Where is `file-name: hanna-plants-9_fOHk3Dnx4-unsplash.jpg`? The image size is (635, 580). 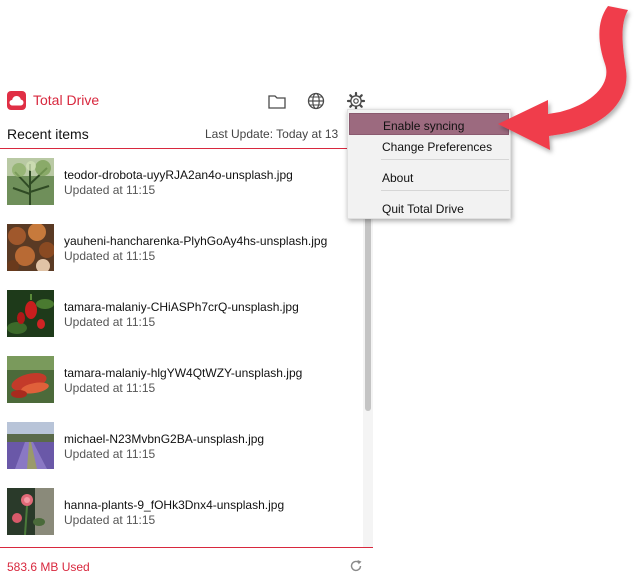
file-name: hanna-plants-9_fOHk3Dnx4-unsplash.jpg is located at coordinates (174, 505).